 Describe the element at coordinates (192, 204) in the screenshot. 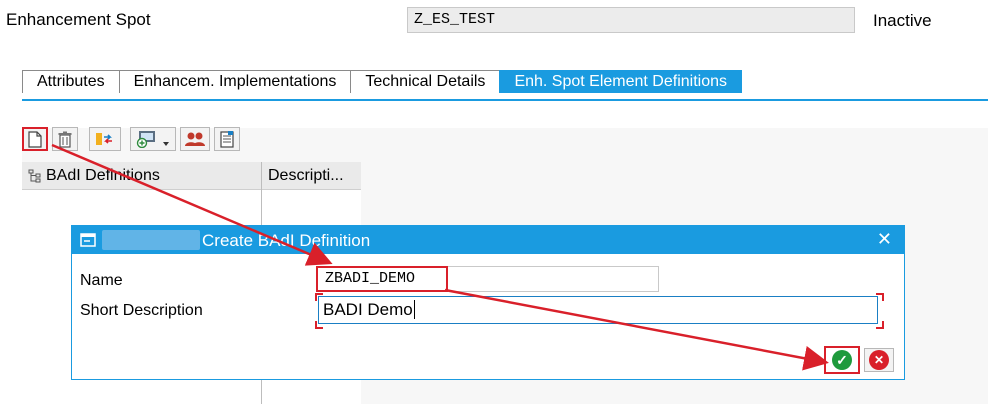

I see `arrow-create-to-name` at that location.